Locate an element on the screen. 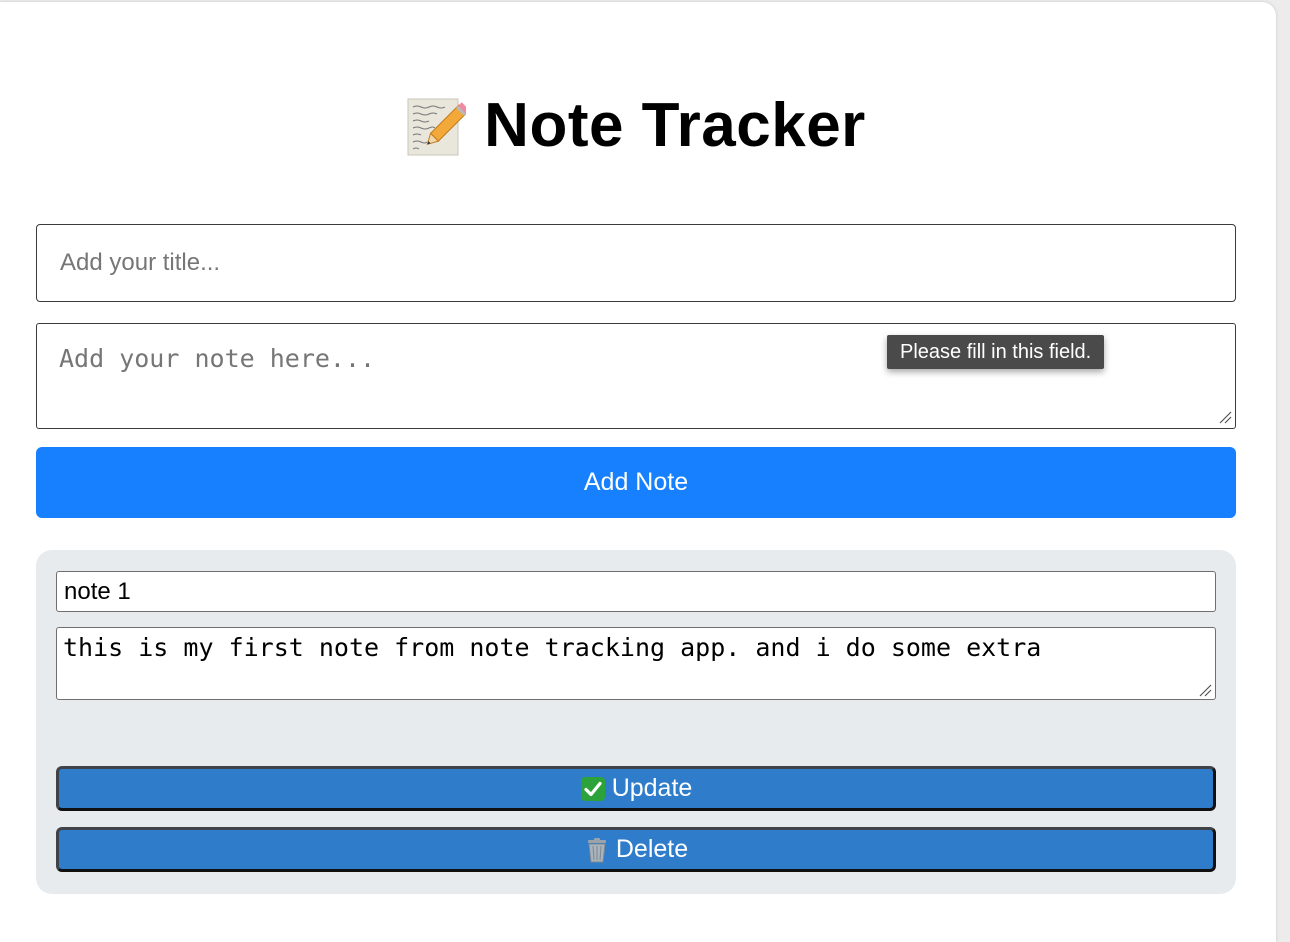 This screenshot has width=1290, height=942. delete-button-label: Delete is located at coordinates (652, 849).